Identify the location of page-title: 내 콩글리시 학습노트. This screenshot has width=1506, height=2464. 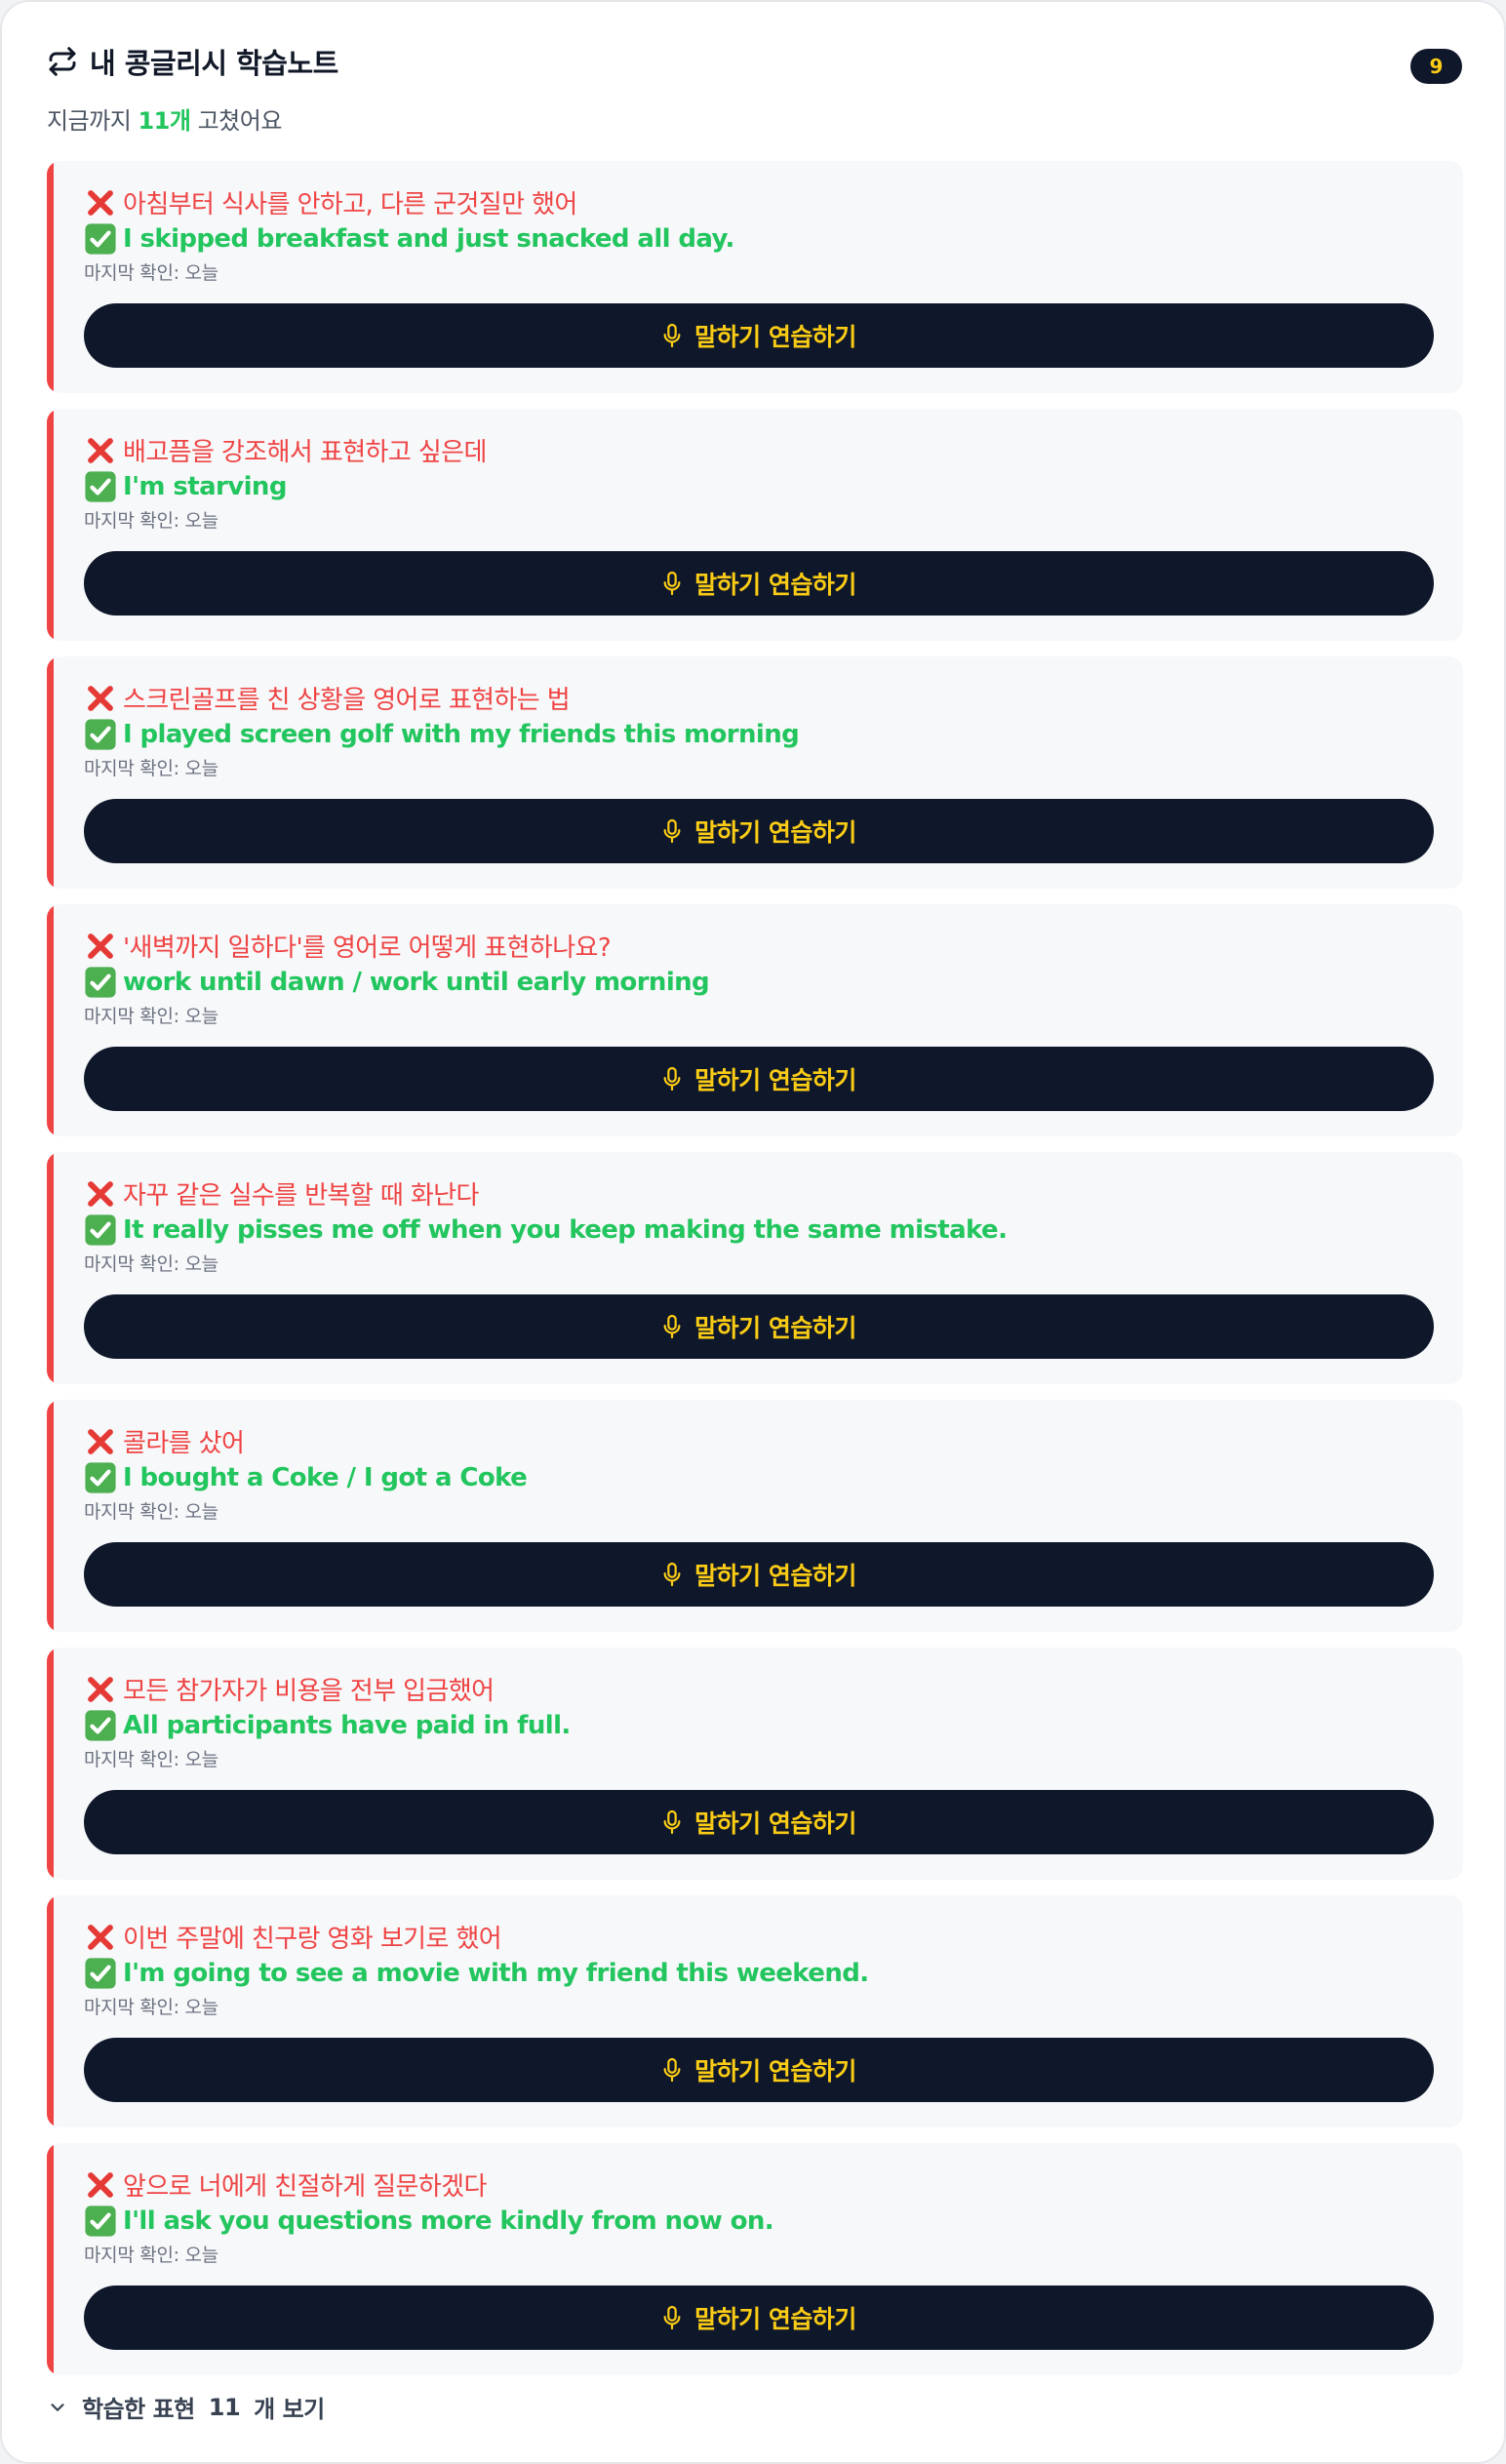
(214, 63).